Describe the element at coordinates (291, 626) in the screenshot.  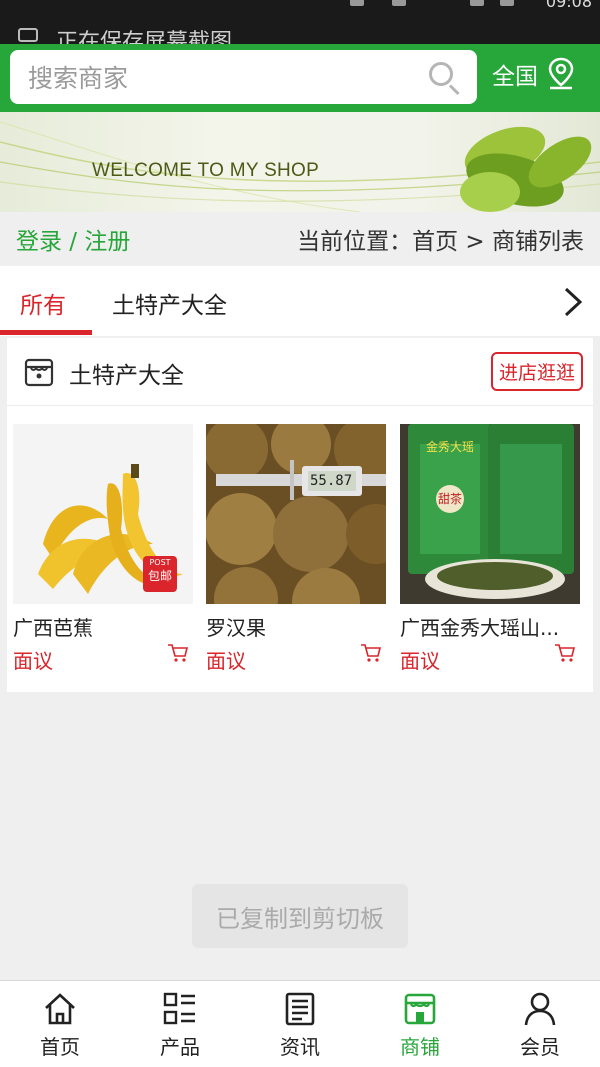
I see `product-name: 罗汉果` at that location.